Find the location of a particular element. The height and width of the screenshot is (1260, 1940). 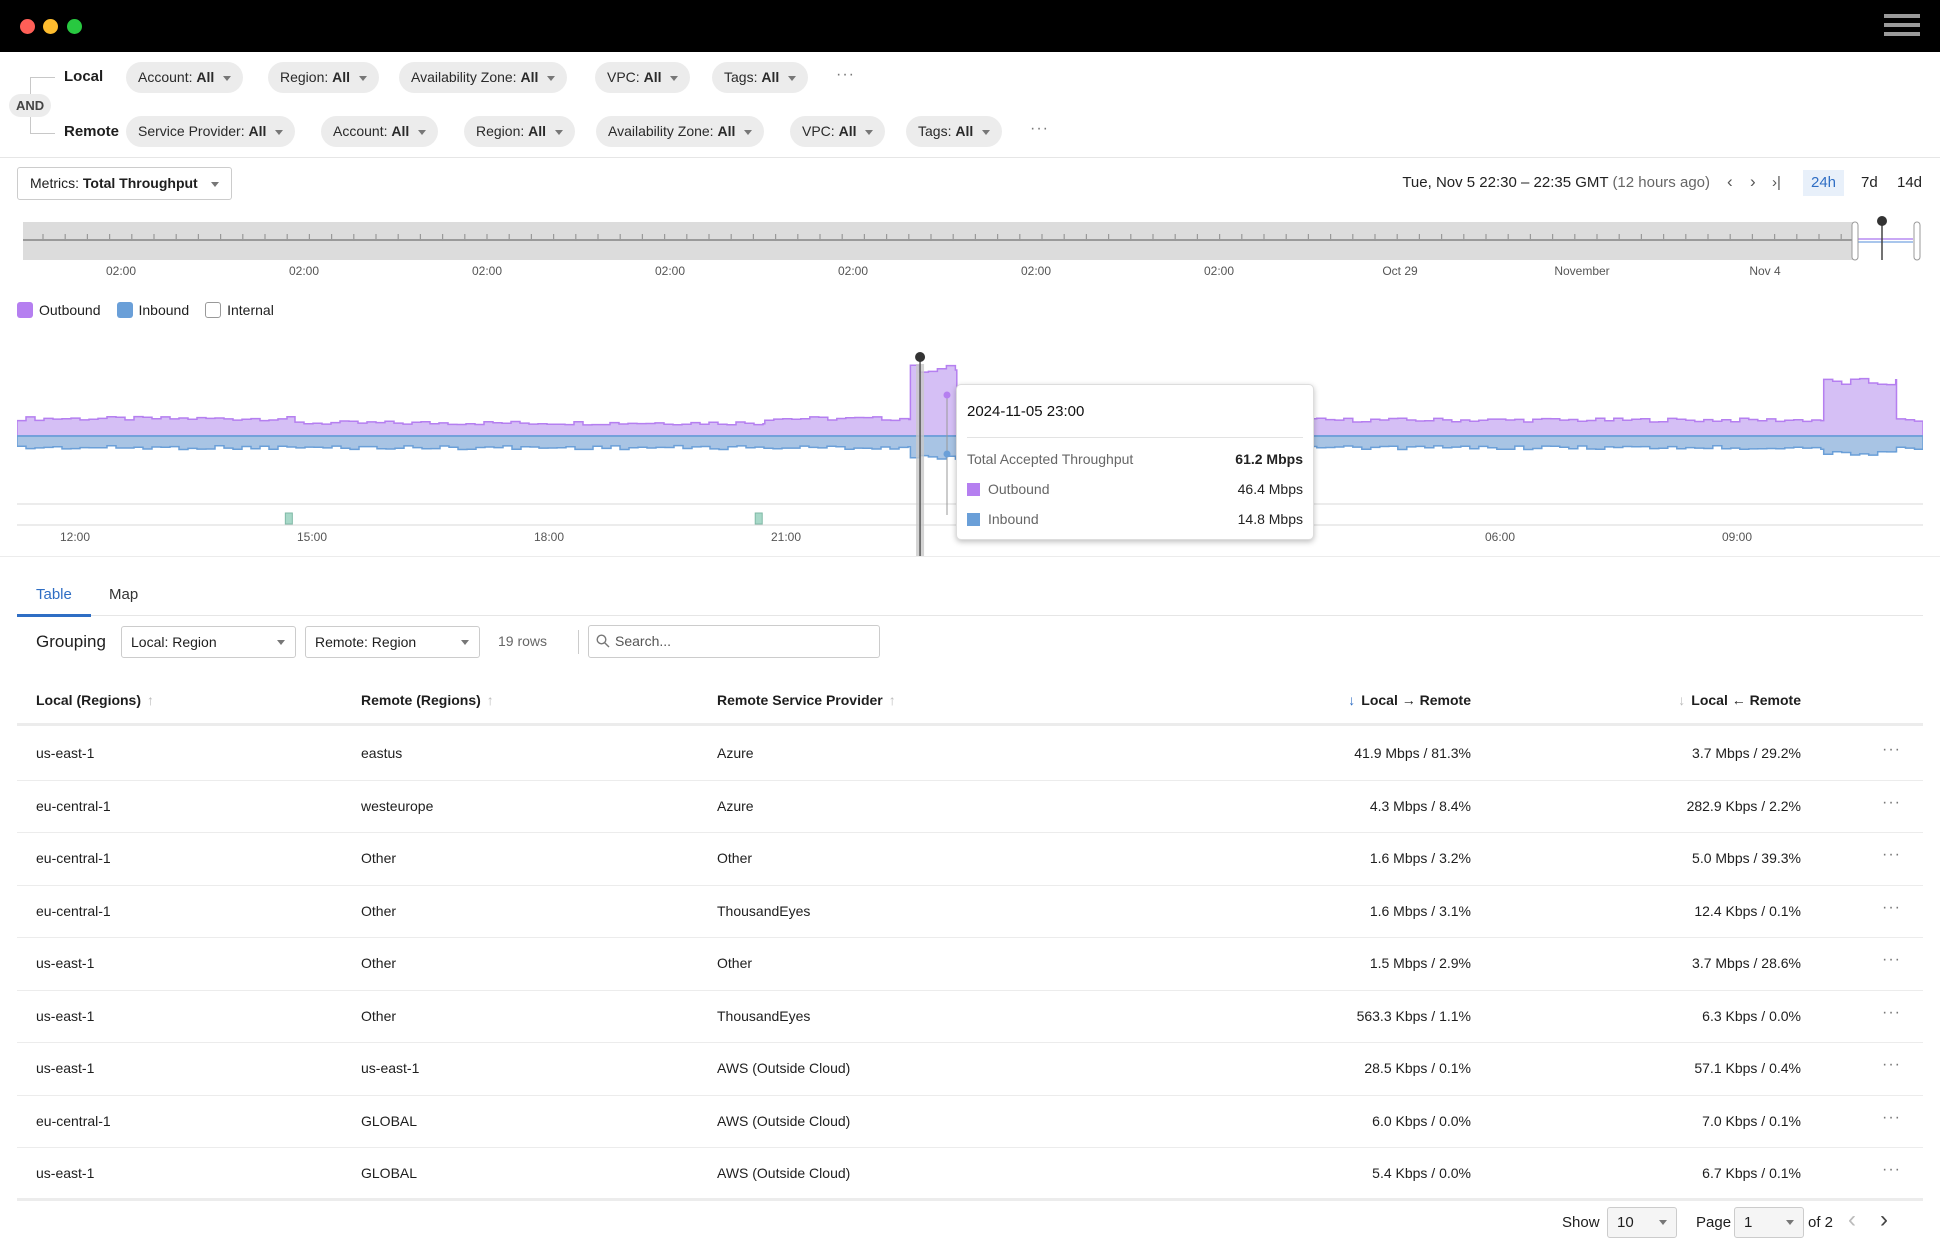

local-more-filters-button: ··· is located at coordinates (845, 75).